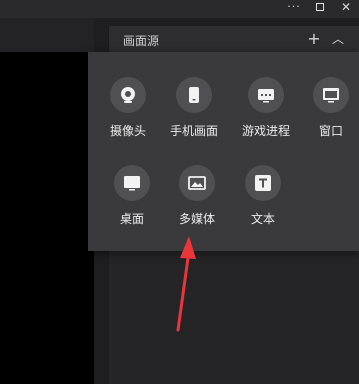 Image resolution: width=359 pixels, height=384 pixels. I want to click on close-button: ✕, so click(346, 7).